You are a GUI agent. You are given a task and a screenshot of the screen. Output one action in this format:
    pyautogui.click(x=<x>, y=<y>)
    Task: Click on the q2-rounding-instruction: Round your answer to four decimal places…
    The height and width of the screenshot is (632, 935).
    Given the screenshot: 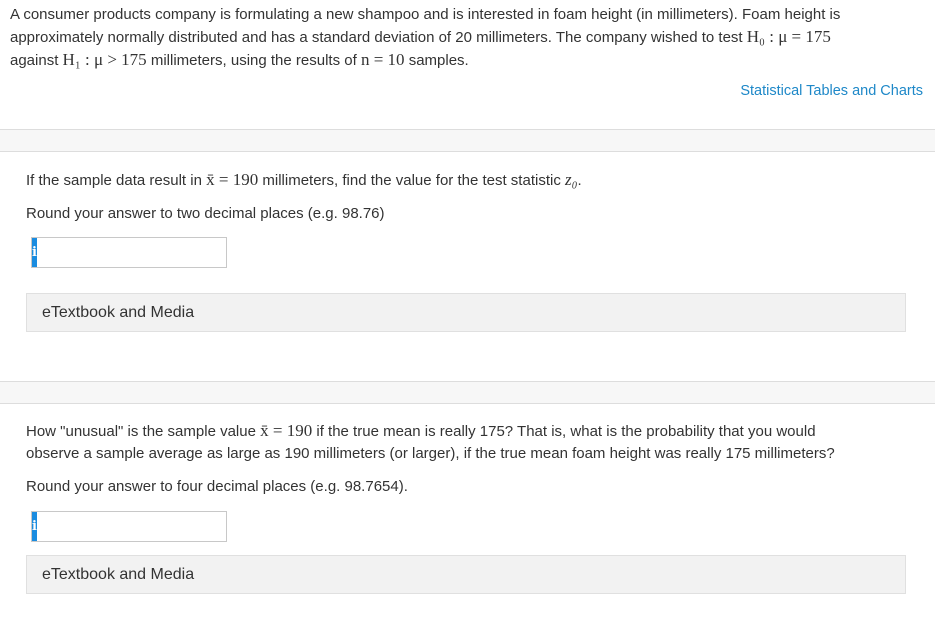 What is the action you would take?
    pyautogui.click(x=217, y=486)
    